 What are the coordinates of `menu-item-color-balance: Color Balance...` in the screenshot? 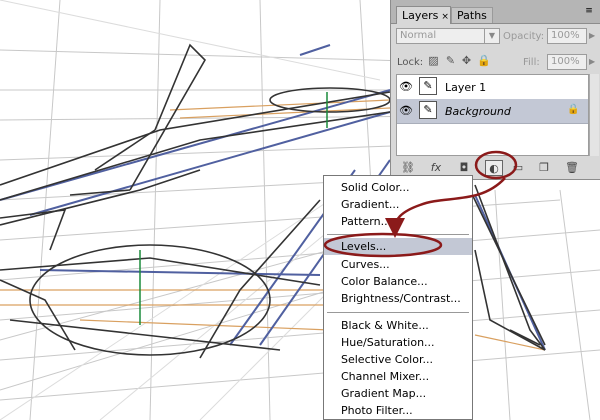 It's located at (398, 281).